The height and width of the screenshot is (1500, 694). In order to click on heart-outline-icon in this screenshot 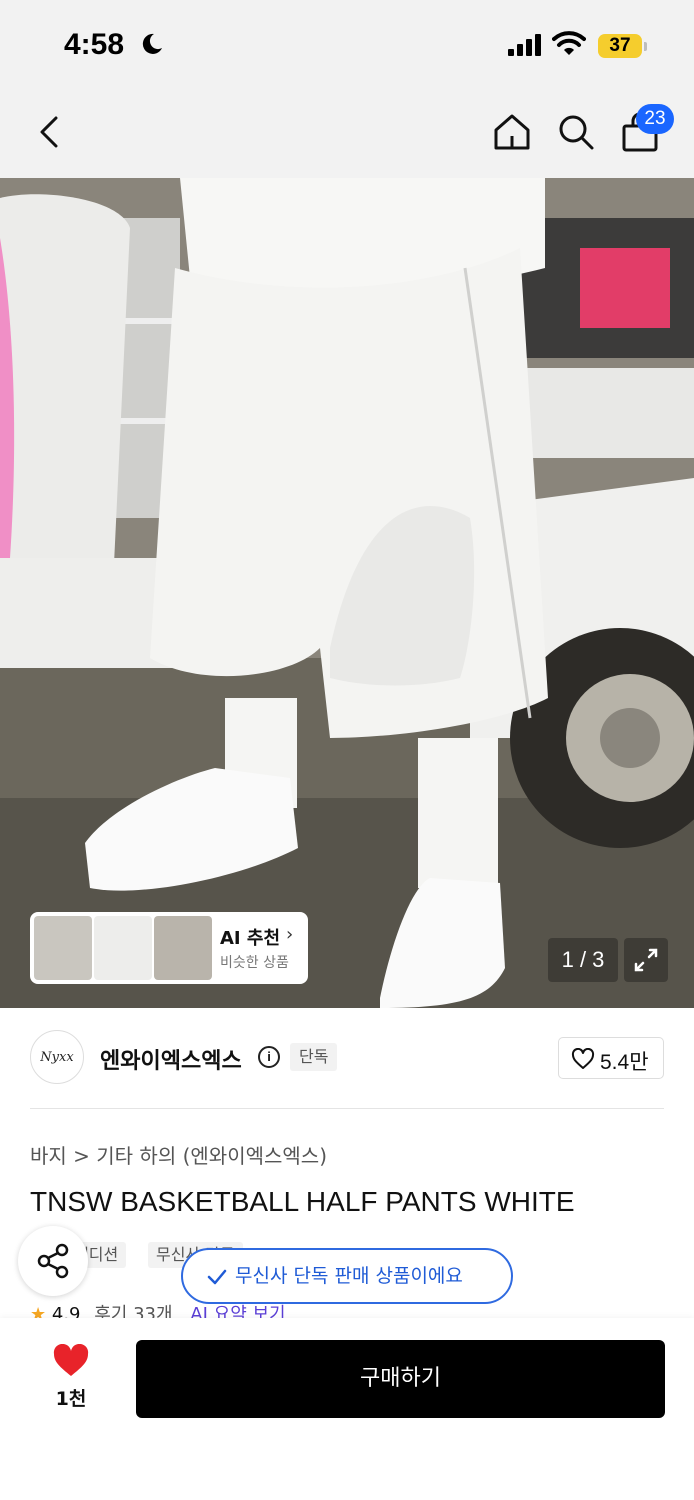, I will do `click(583, 1058)`.